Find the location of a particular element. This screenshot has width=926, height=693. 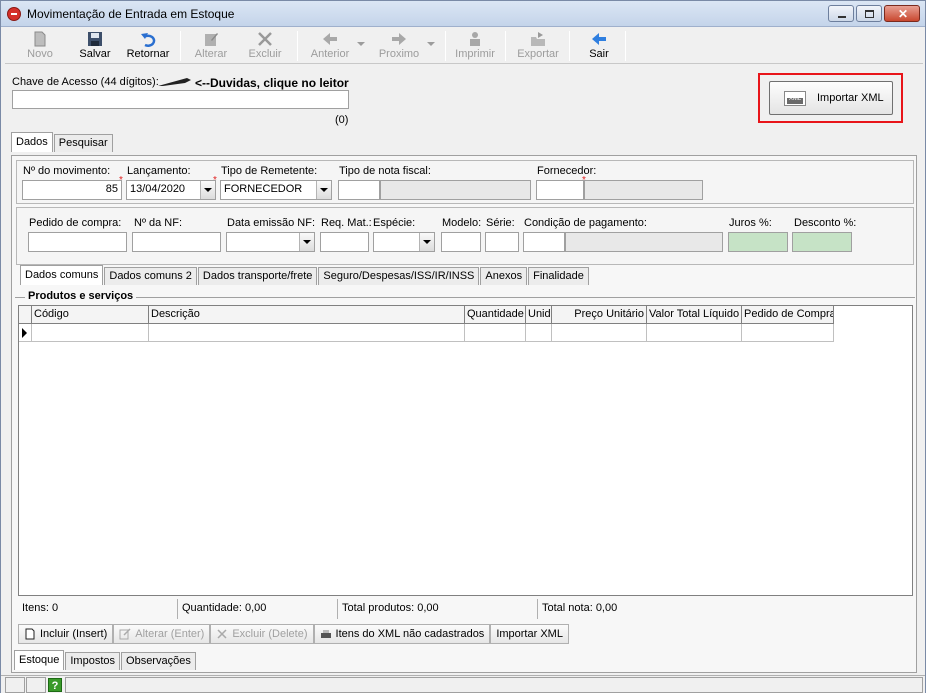

tab-finalidade: Finalidade is located at coordinates (558, 276).